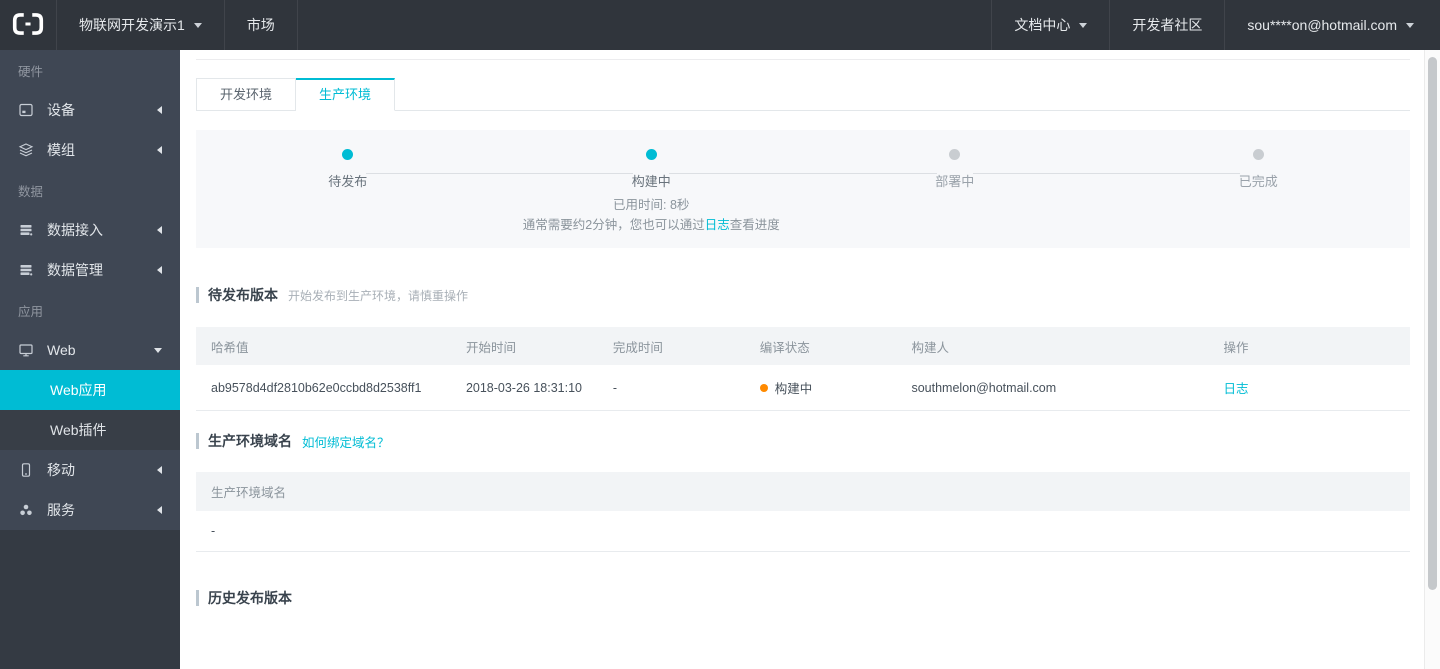 This screenshot has height=669, width=1440. Describe the element at coordinates (230, 347) in the screenshot. I see `col-hash: 哈希值` at that location.